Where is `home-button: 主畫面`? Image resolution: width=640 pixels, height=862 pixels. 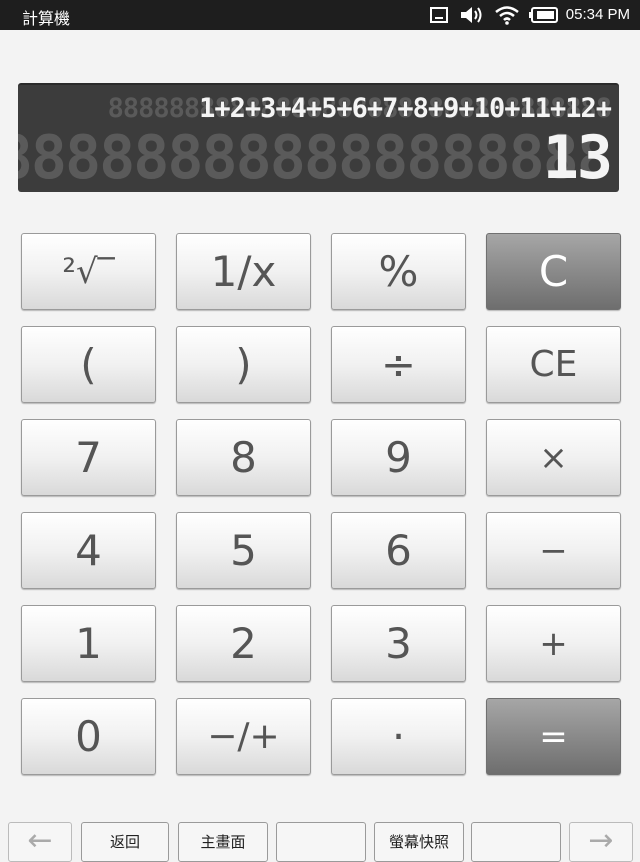
home-button: 主畫面 is located at coordinates (223, 842).